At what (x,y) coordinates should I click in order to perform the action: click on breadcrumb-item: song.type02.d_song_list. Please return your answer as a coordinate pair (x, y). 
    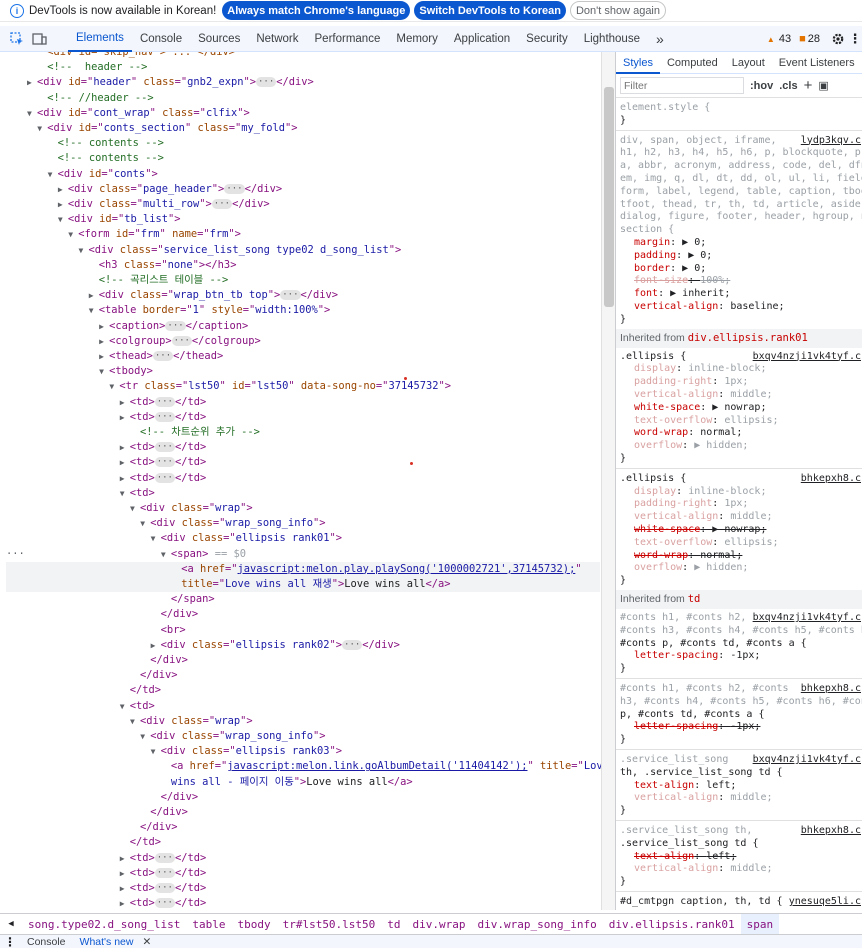
    Looking at the image, I should click on (104, 924).